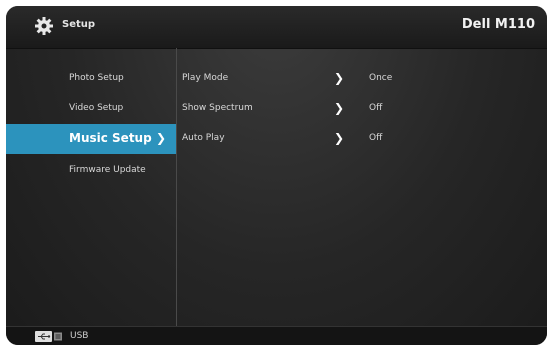 Image resolution: width=553 pixels, height=351 pixels. What do you see at coordinates (79, 336) in the screenshot?
I see `source-label: USB` at bounding box center [79, 336].